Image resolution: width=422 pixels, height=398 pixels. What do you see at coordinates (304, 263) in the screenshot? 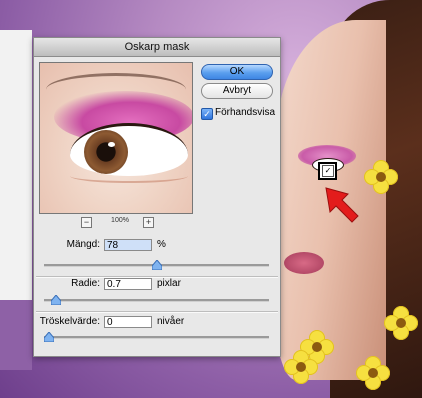
I see `lips` at bounding box center [304, 263].